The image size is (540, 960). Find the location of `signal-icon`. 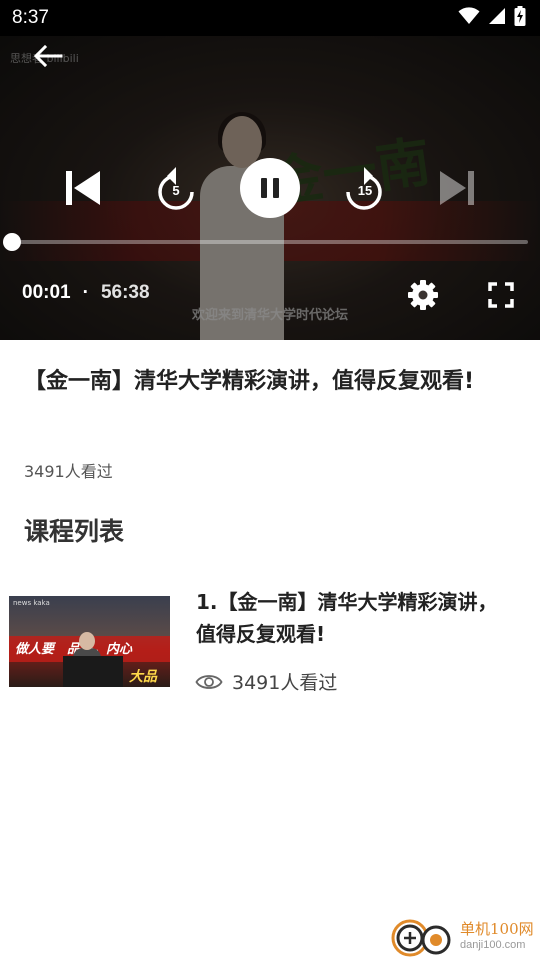

signal-icon is located at coordinates (497, 18).